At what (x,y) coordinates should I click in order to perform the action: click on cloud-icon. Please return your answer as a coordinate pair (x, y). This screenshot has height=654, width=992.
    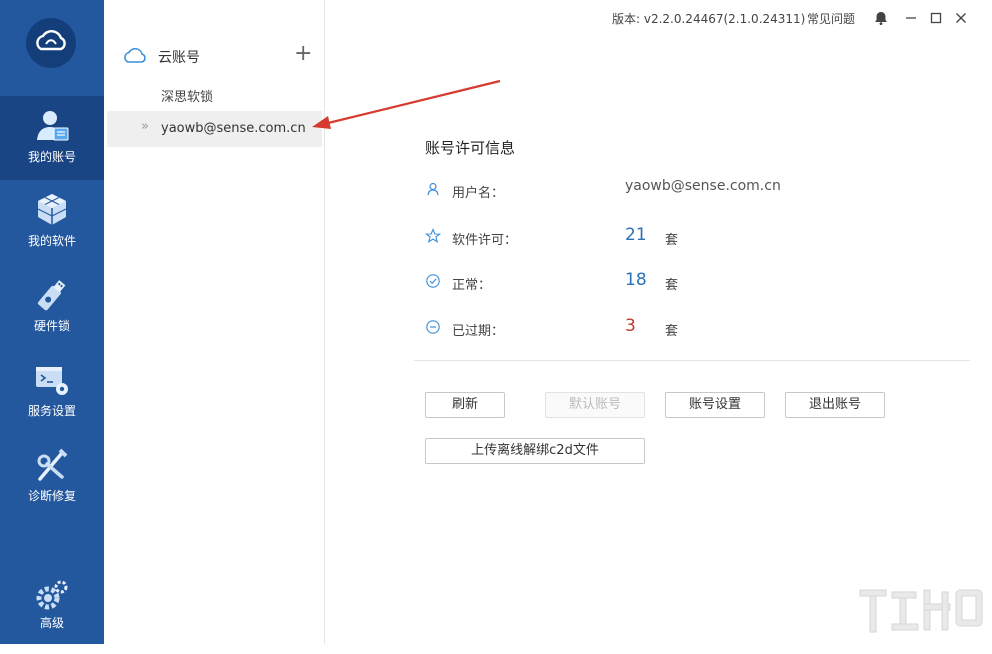
    Looking at the image, I should click on (135, 55).